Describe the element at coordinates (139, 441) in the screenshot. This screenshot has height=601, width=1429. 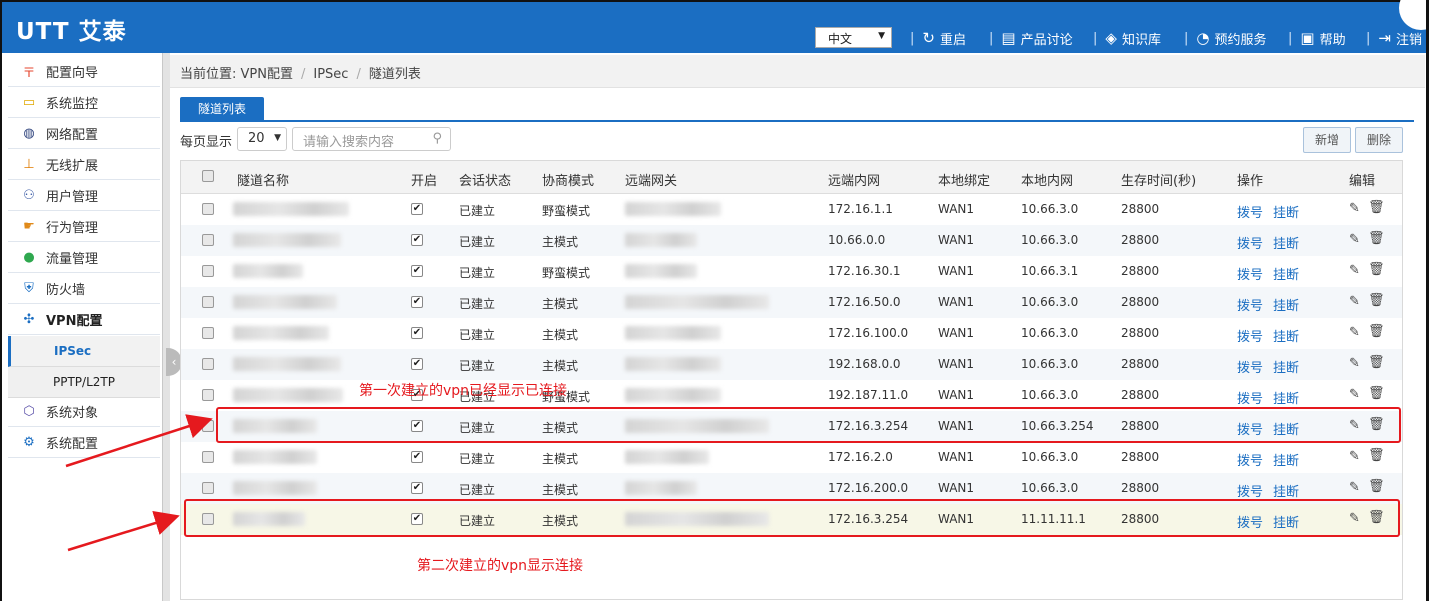
I see `arrow-first` at that location.